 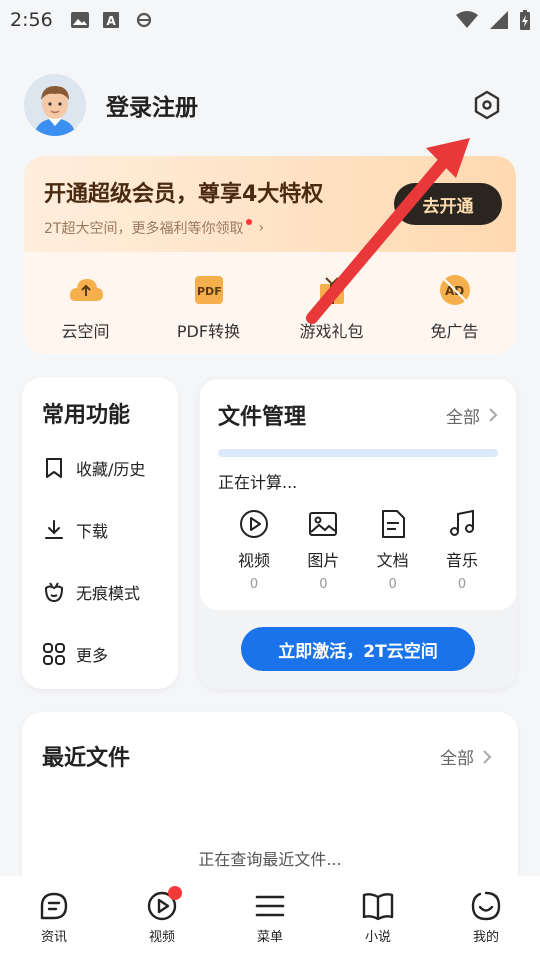 I want to click on nav-label: 视频, so click(x=161, y=937).